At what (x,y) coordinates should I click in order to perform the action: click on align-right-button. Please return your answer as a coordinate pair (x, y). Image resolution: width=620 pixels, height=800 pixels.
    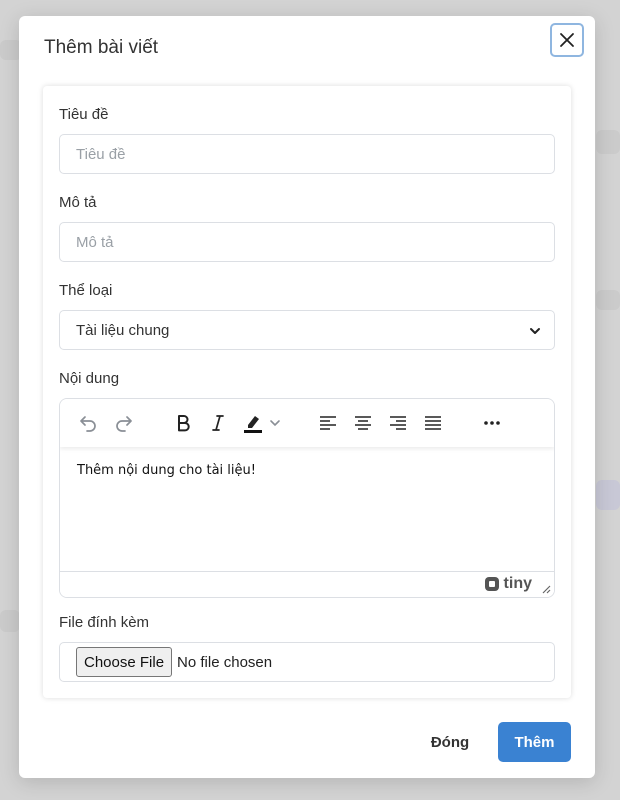
    Looking at the image, I should click on (398, 423).